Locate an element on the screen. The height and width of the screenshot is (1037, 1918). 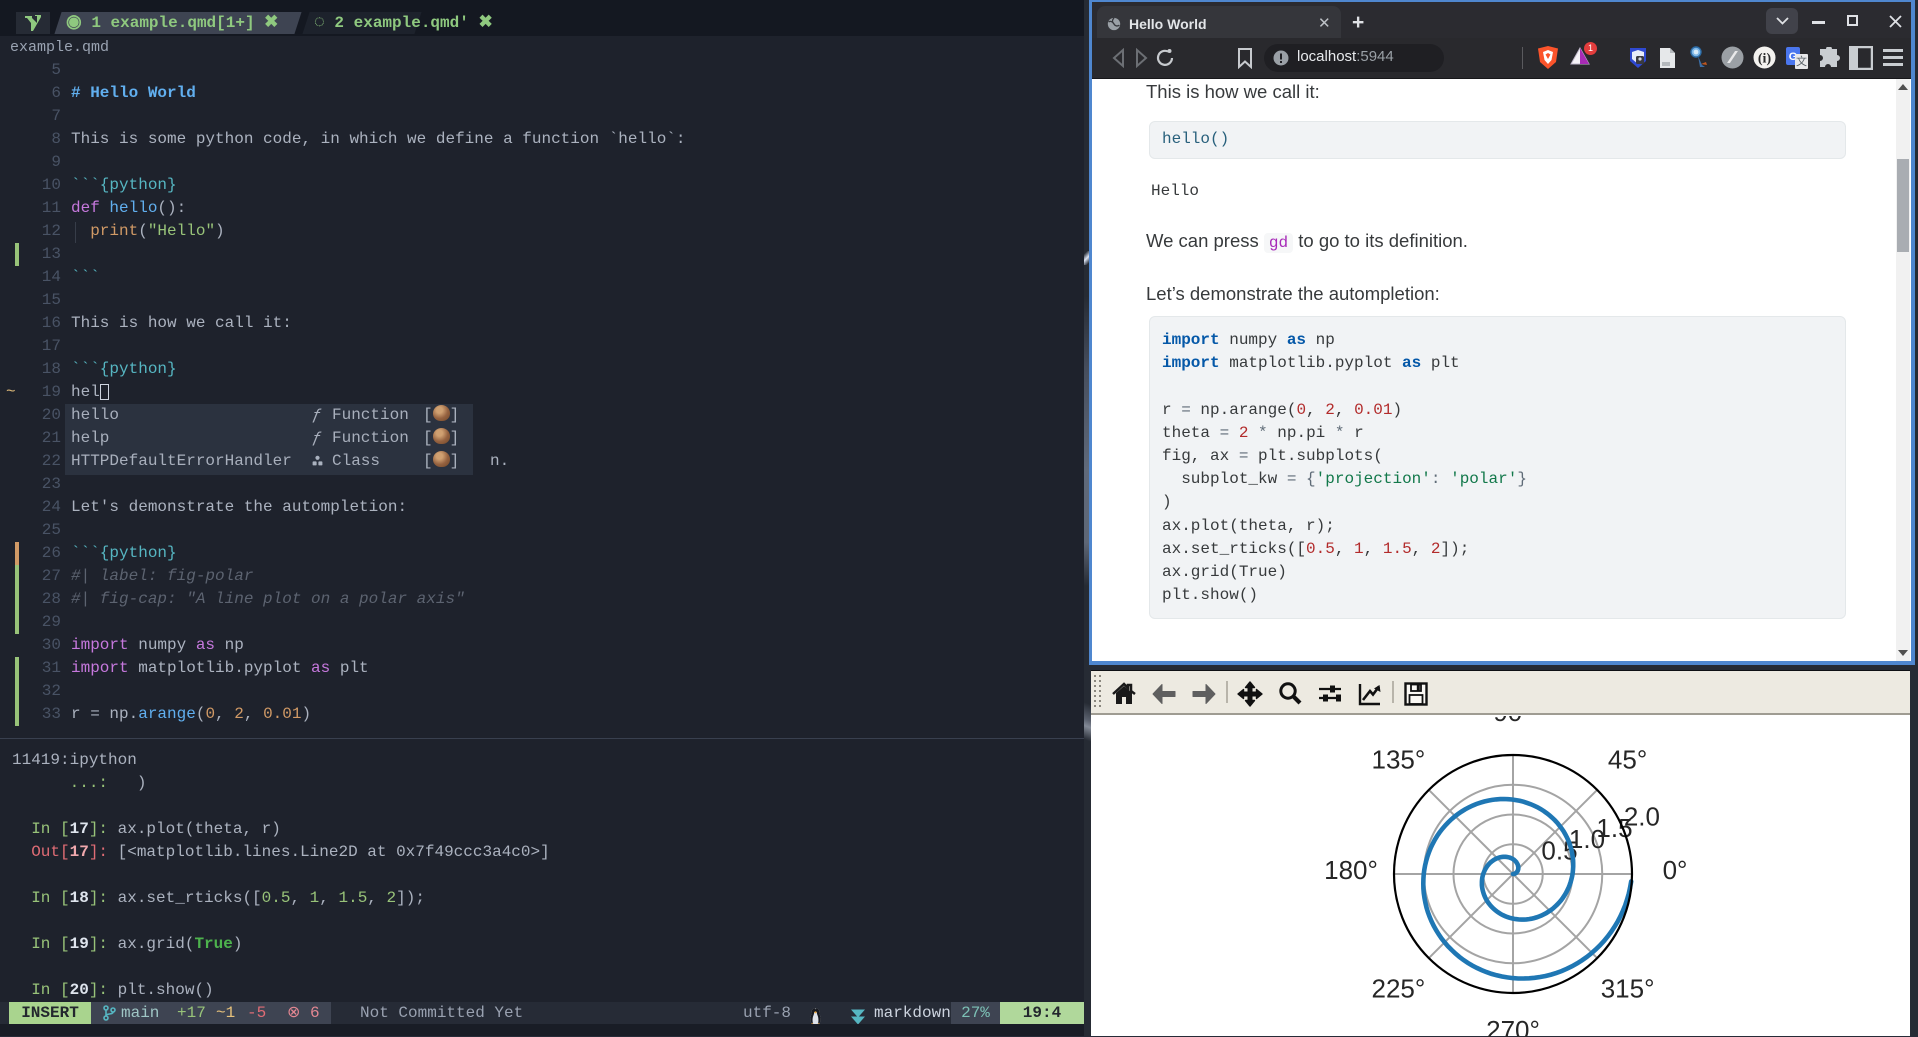
svg-text: (i) is located at coordinates (1765, 59).